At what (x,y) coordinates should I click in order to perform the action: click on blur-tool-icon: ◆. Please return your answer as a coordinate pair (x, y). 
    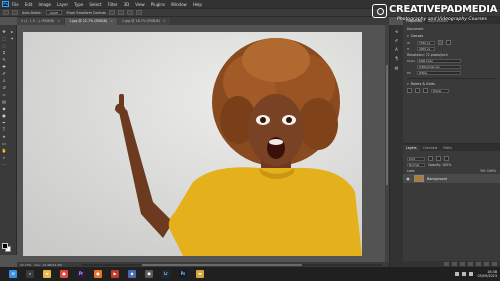
    Looking at the image, I should click on (4, 108).